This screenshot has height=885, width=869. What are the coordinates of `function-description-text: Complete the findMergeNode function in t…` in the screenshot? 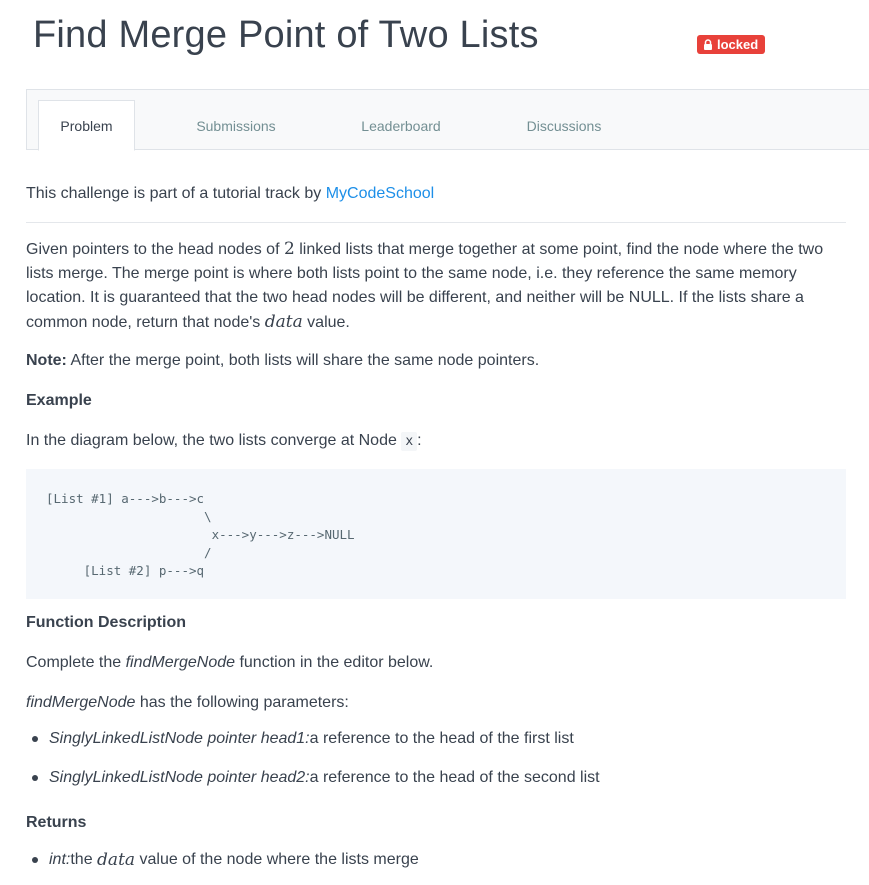 It's located at (436, 663).